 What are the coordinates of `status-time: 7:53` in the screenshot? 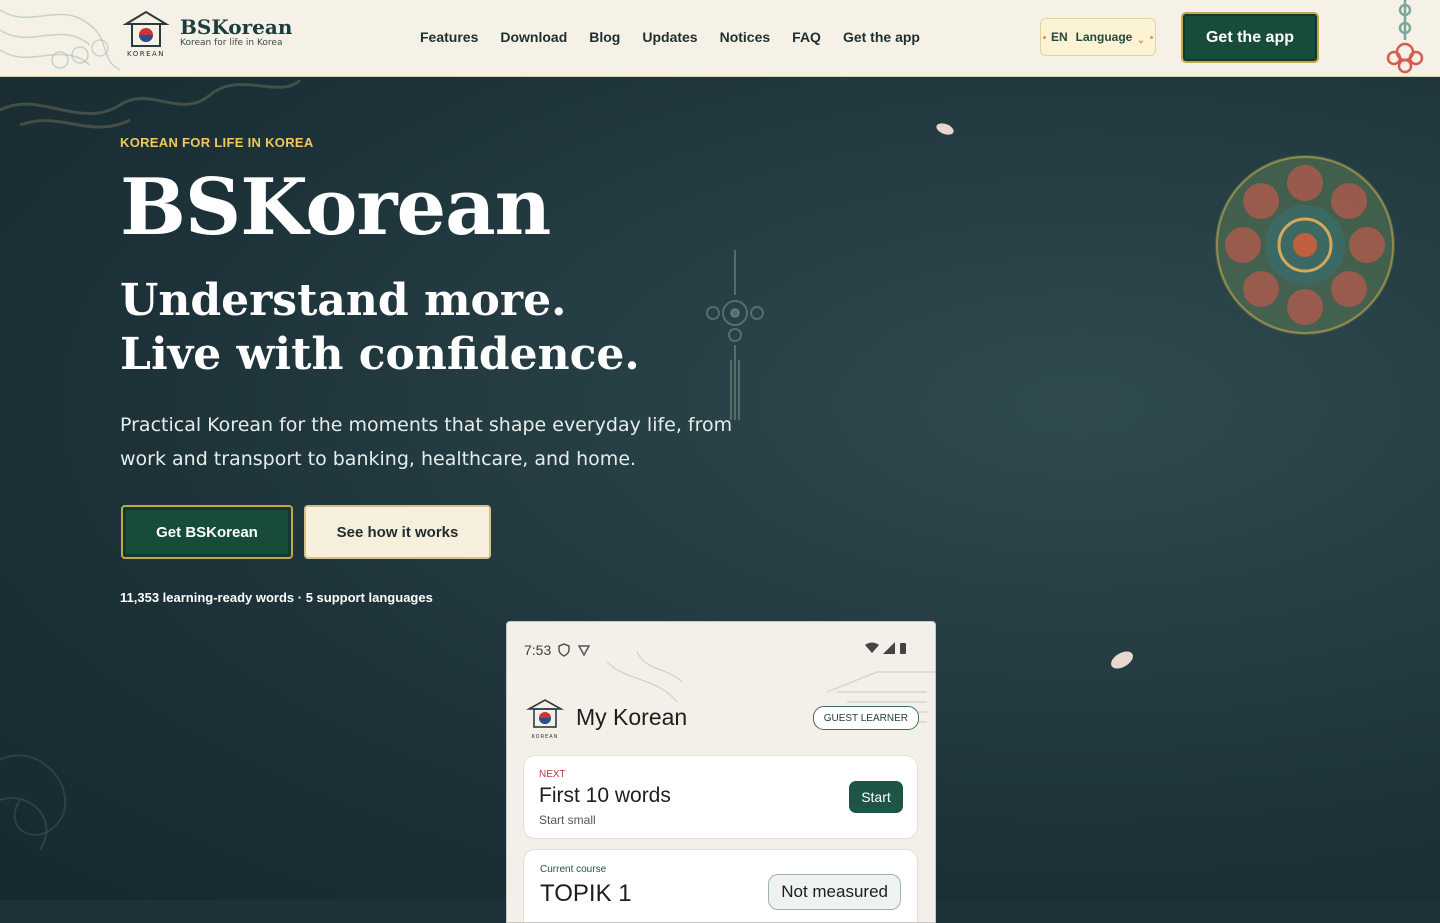 It's located at (538, 650).